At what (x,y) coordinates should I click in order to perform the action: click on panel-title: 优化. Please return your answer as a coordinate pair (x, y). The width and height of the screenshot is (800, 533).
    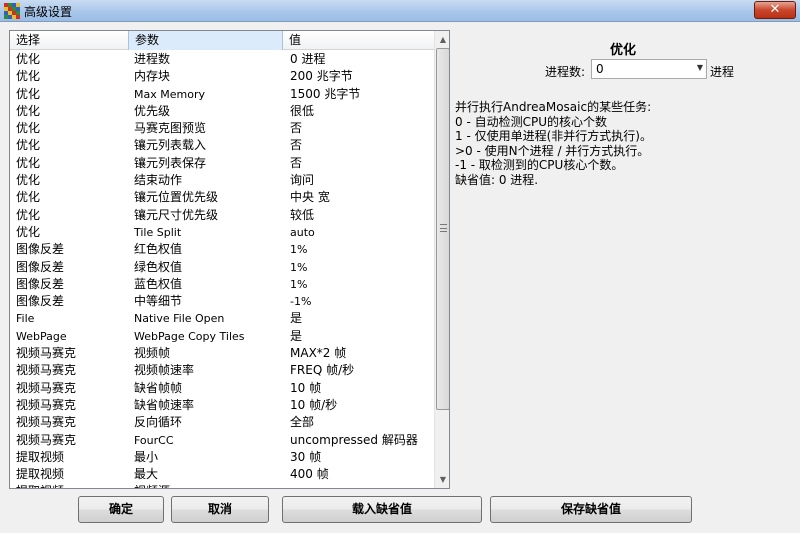
    Looking at the image, I should click on (622, 50).